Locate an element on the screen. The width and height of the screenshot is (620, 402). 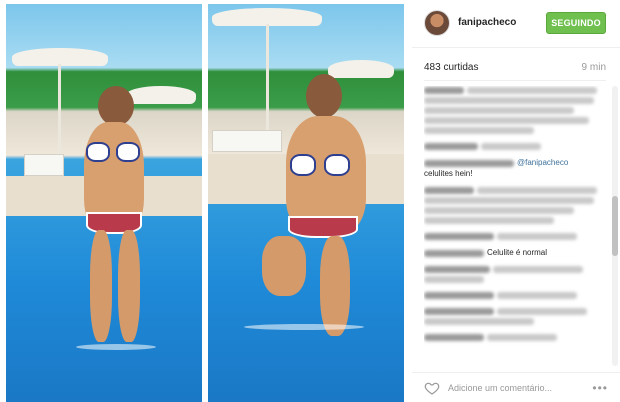
avatar is located at coordinates (437, 23).